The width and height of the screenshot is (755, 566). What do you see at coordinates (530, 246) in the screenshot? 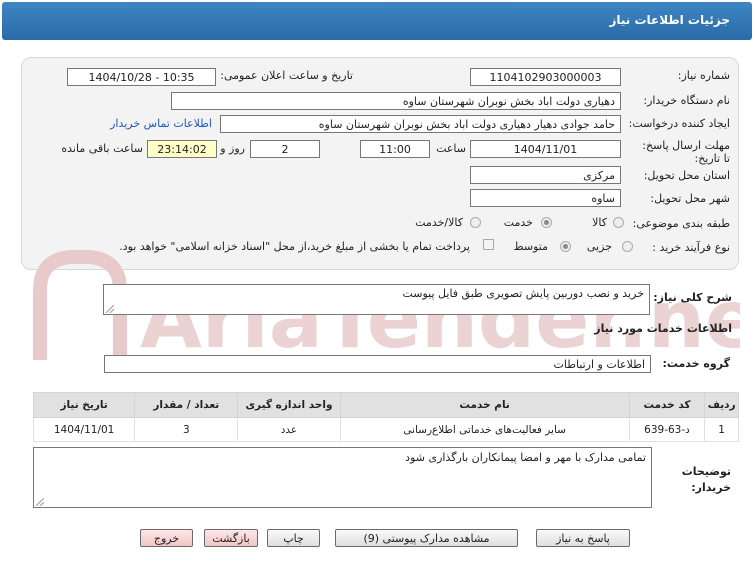
I see `process-medium-label: متوسط` at bounding box center [530, 246].